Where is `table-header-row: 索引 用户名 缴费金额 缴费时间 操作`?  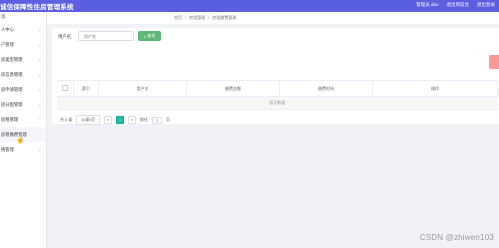
table-header-row: 索引 用户名 缴费金额 缴费时间 操作 is located at coordinates (277, 88).